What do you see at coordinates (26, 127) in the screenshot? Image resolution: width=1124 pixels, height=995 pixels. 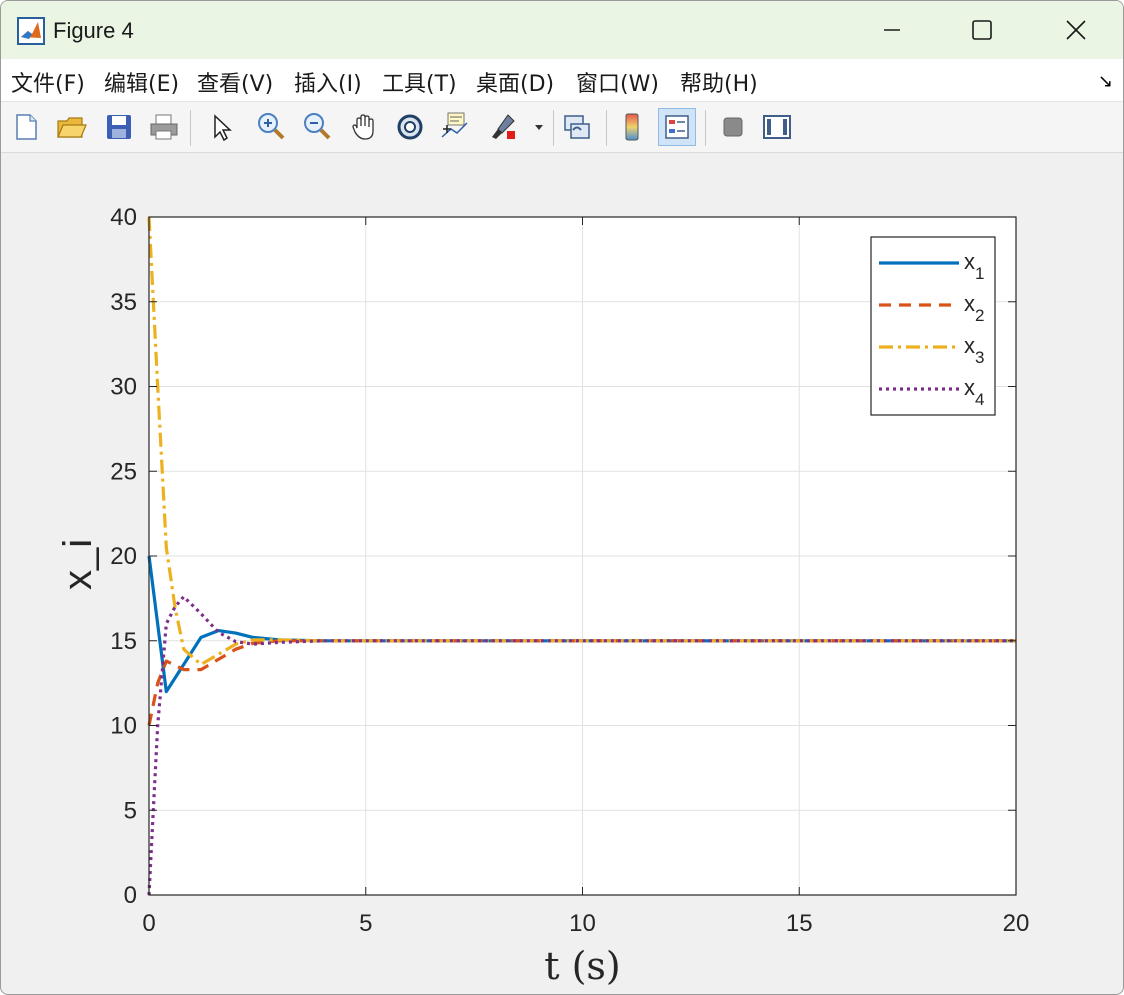 I see `new-figure-icon` at bounding box center [26, 127].